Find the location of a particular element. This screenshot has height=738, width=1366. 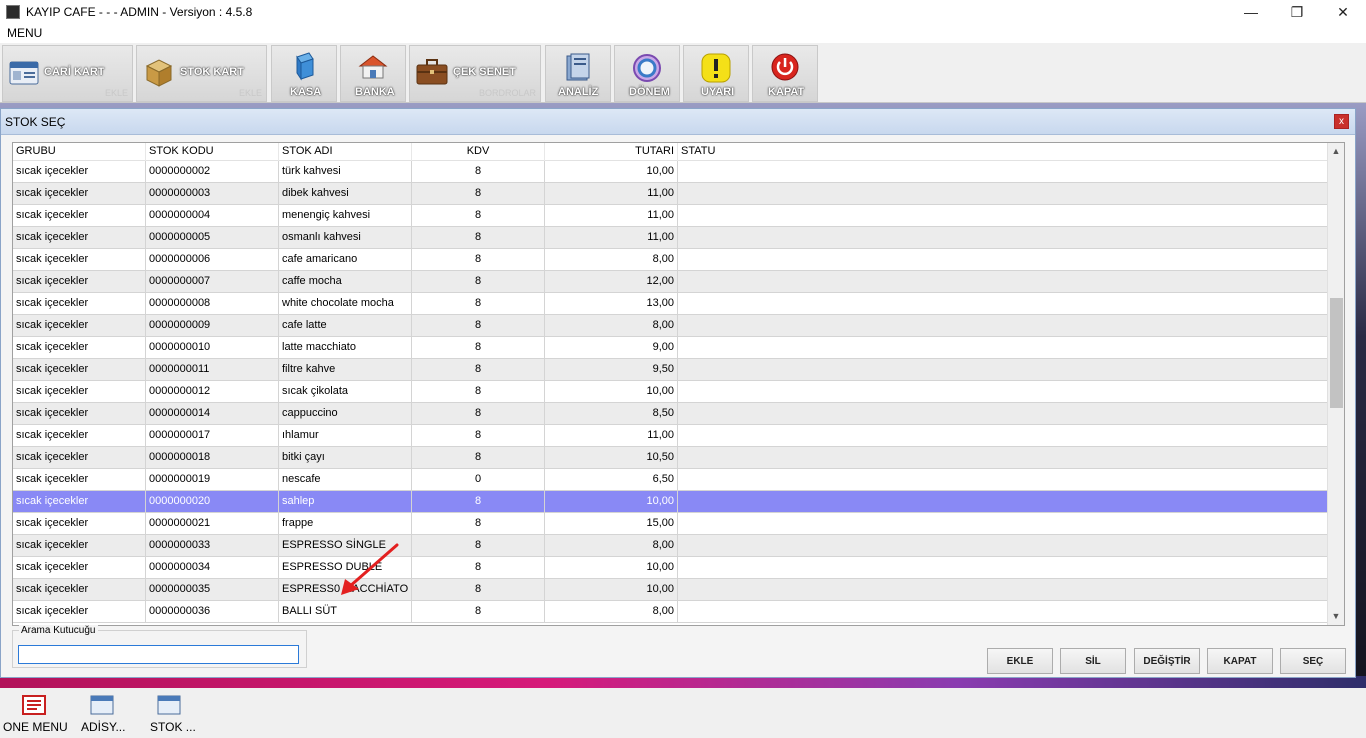

ekle-button: EKLE is located at coordinates (1020, 661).